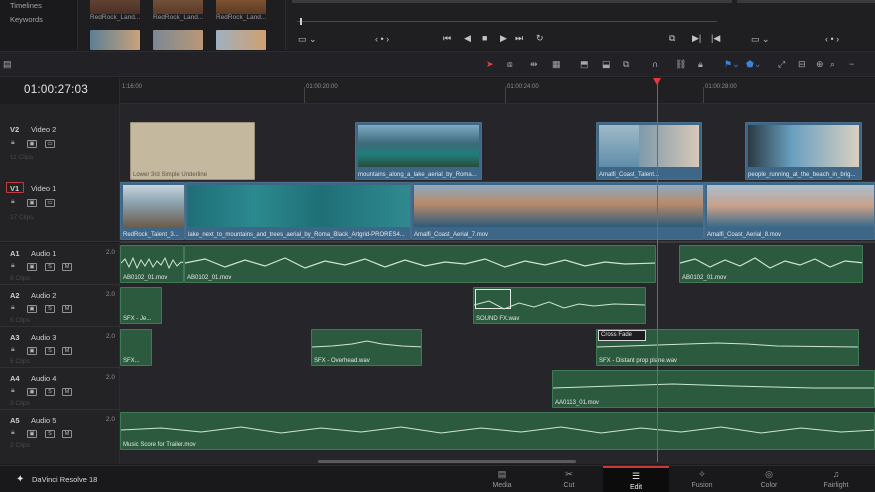  I want to click on stop-icon: ■, so click(484, 38).